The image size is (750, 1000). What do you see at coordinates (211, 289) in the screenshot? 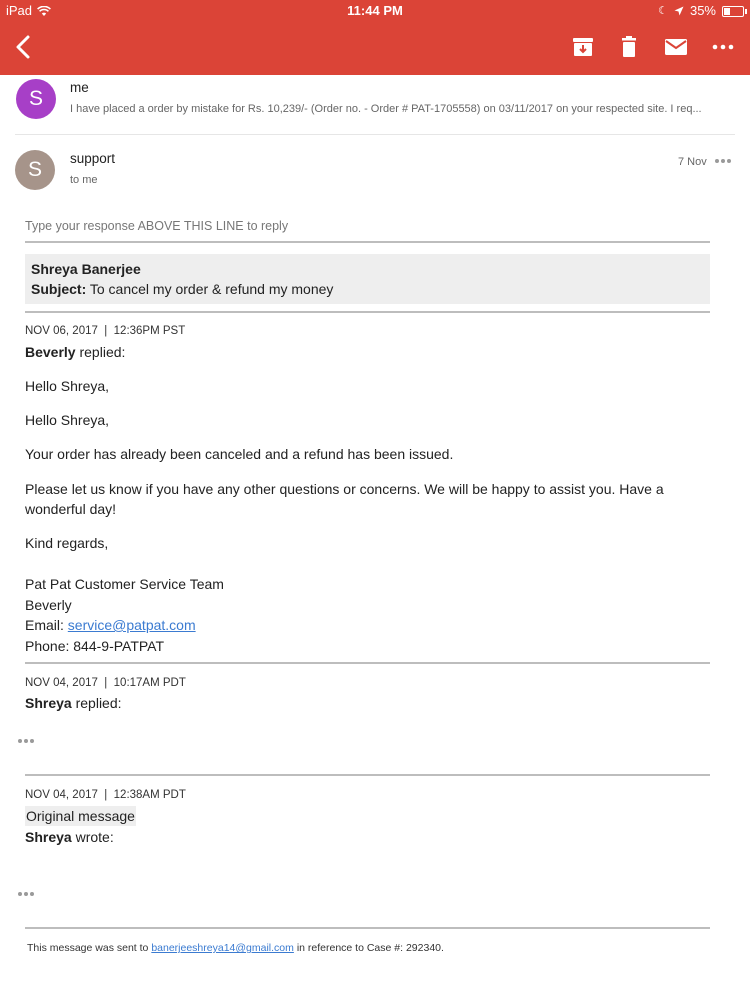
I see `subject-text: To cancel my order & refund my money` at bounding box center [211, 289].